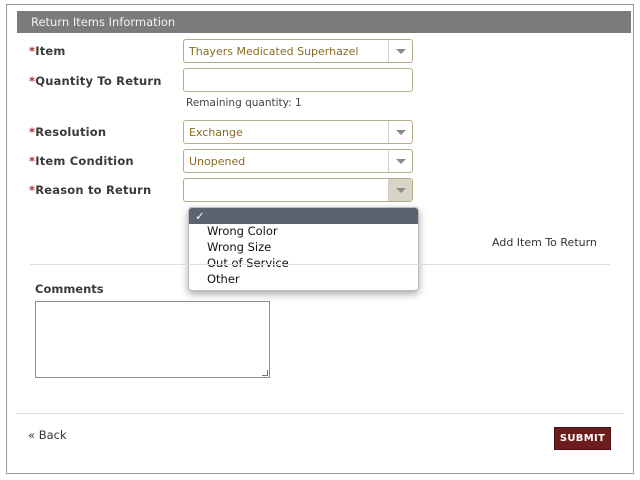 The width and height of the screenshot is (640, 480). Describe the element at coordinates (69, 289) in the screenshot. I see `comments-label: Comments` at that location.